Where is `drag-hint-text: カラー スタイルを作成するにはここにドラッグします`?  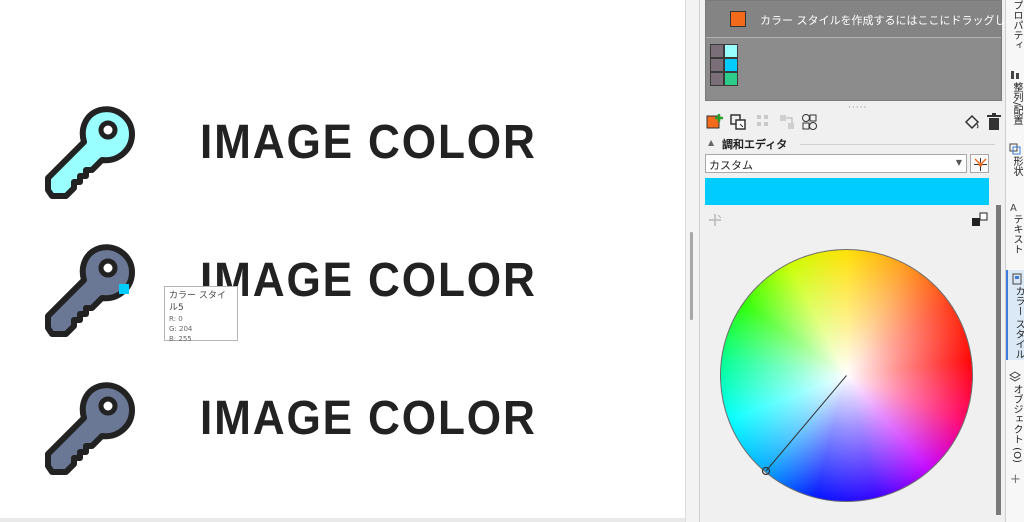 drag-hint-text: カラー スタイルを作成するにはここにドラッグします is located at coordinates (892, 20).